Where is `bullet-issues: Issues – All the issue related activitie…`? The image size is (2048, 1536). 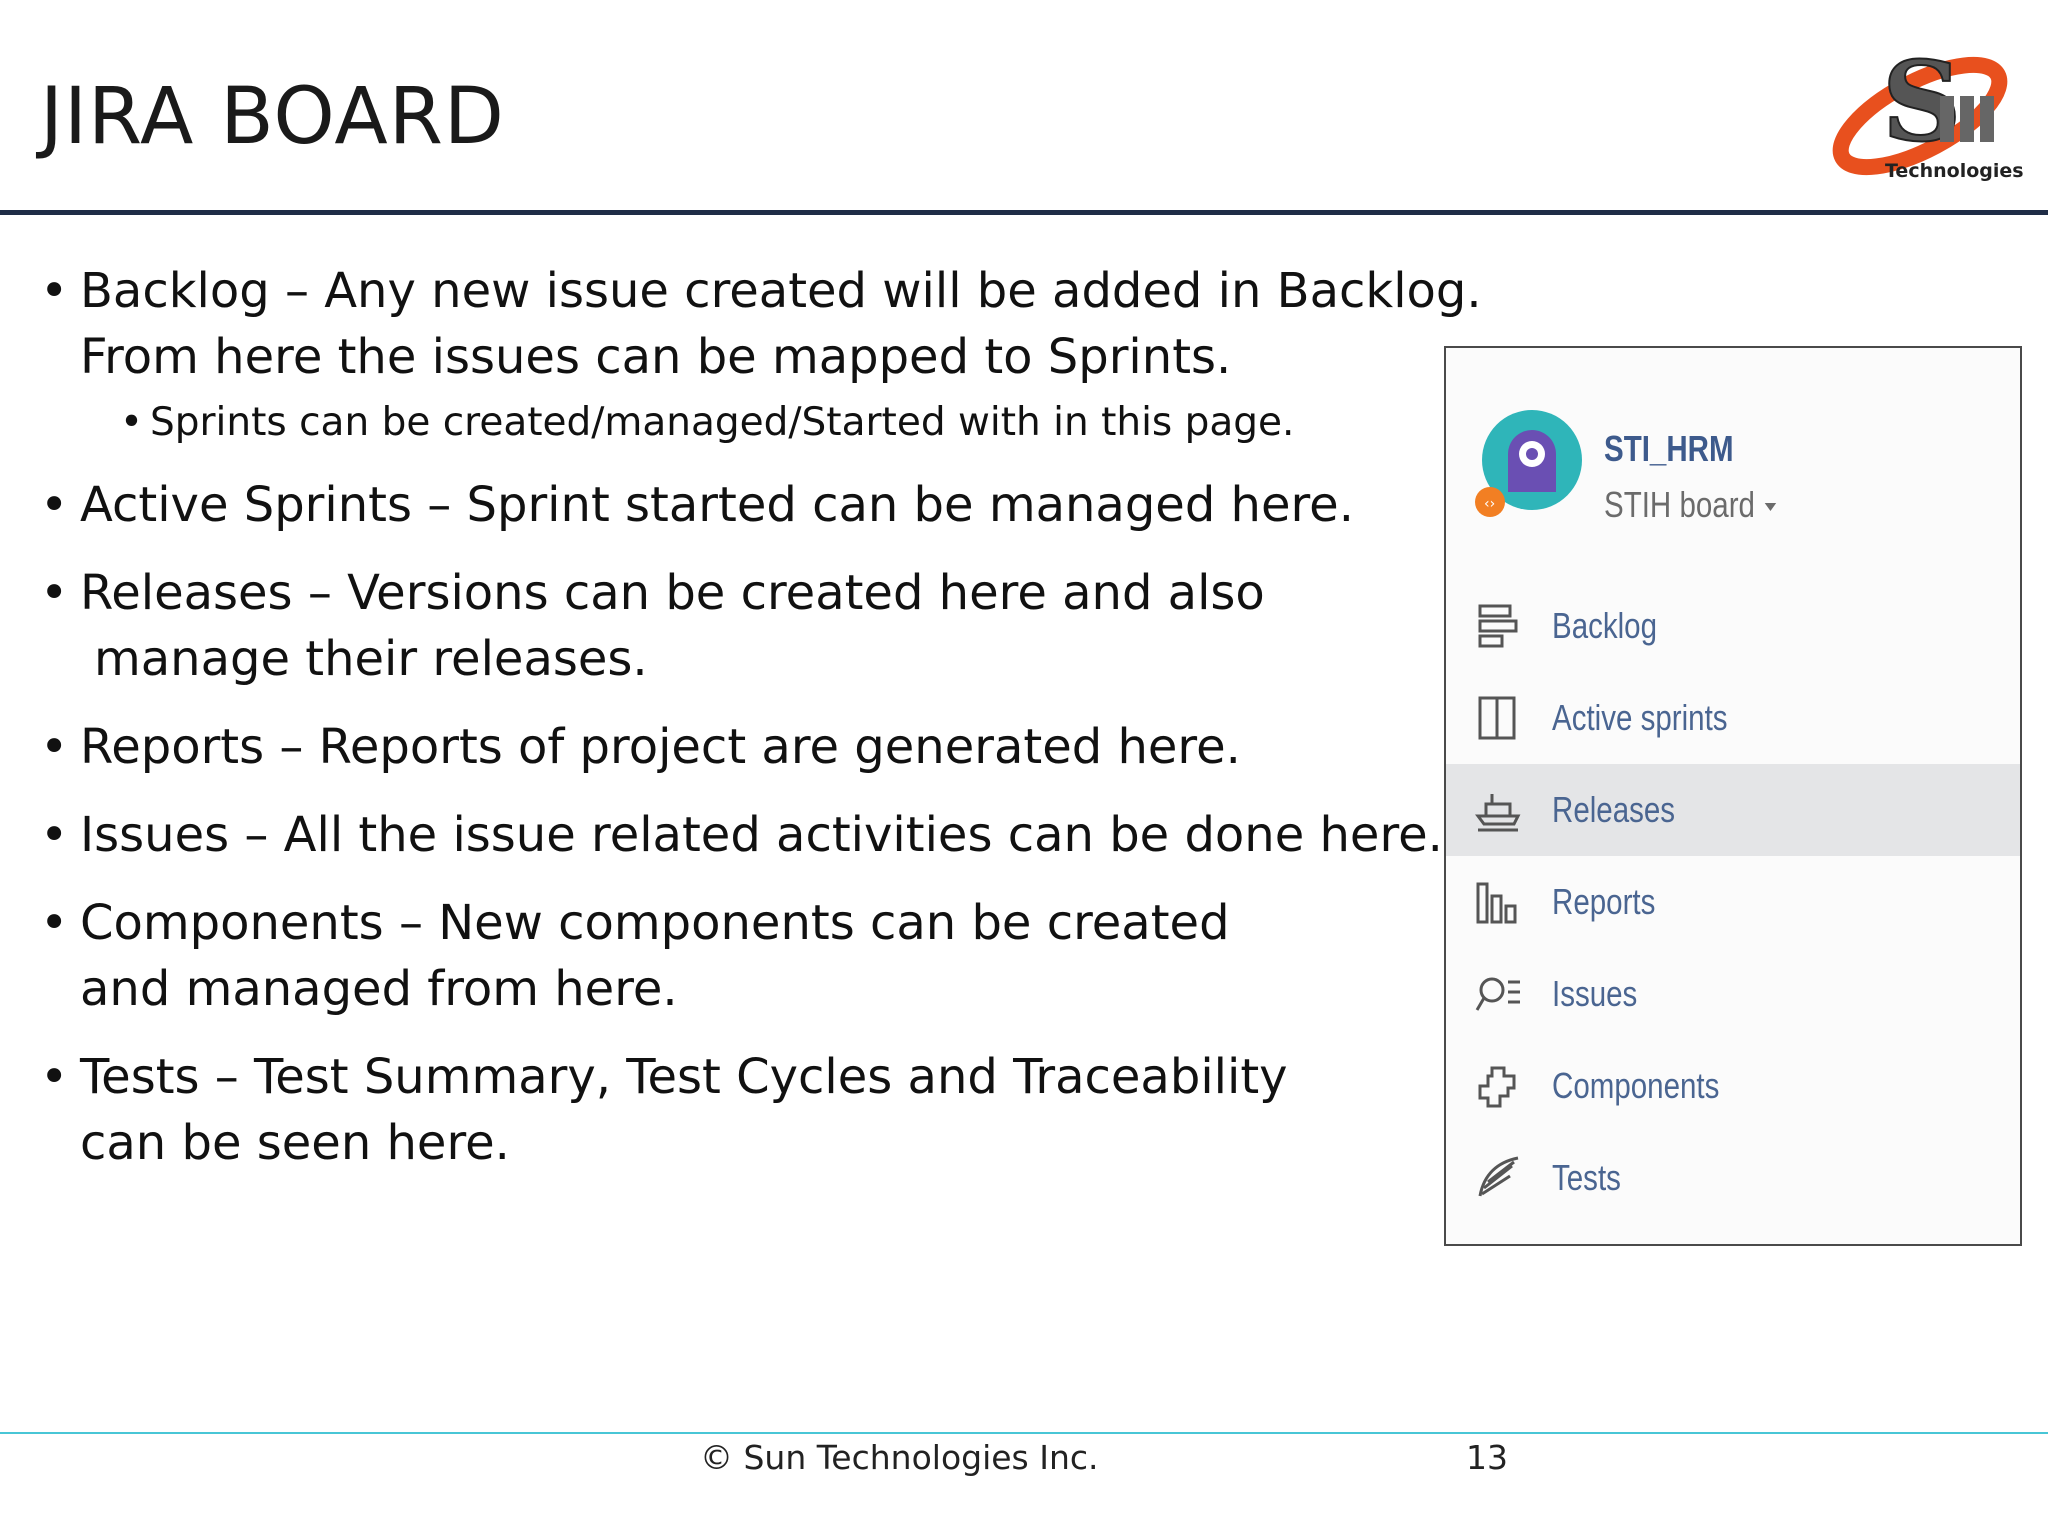 bullet-issues: Issues – All the issue related activitie… is located at coordinates (750, 835).